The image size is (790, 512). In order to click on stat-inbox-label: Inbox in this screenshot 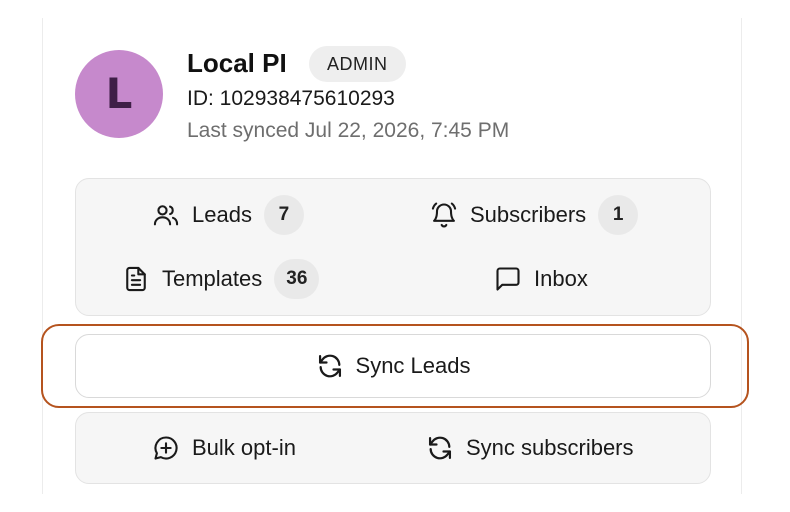, I will do `click(561, 278)`.